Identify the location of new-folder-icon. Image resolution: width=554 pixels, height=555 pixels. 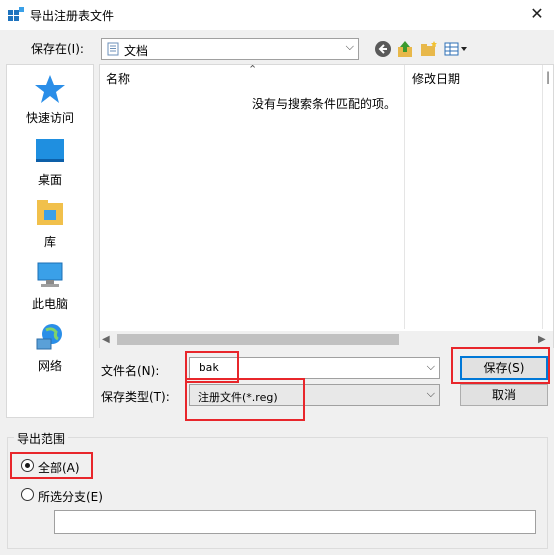
(429, 49).